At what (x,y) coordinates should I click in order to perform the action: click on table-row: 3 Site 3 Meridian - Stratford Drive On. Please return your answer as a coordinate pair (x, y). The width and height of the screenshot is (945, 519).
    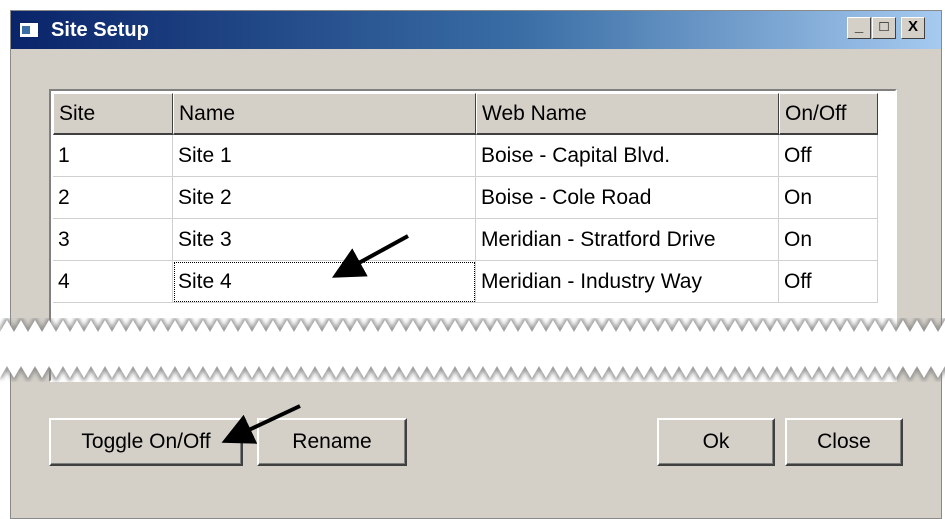
    Looking at the image, I should click on (465, 240).